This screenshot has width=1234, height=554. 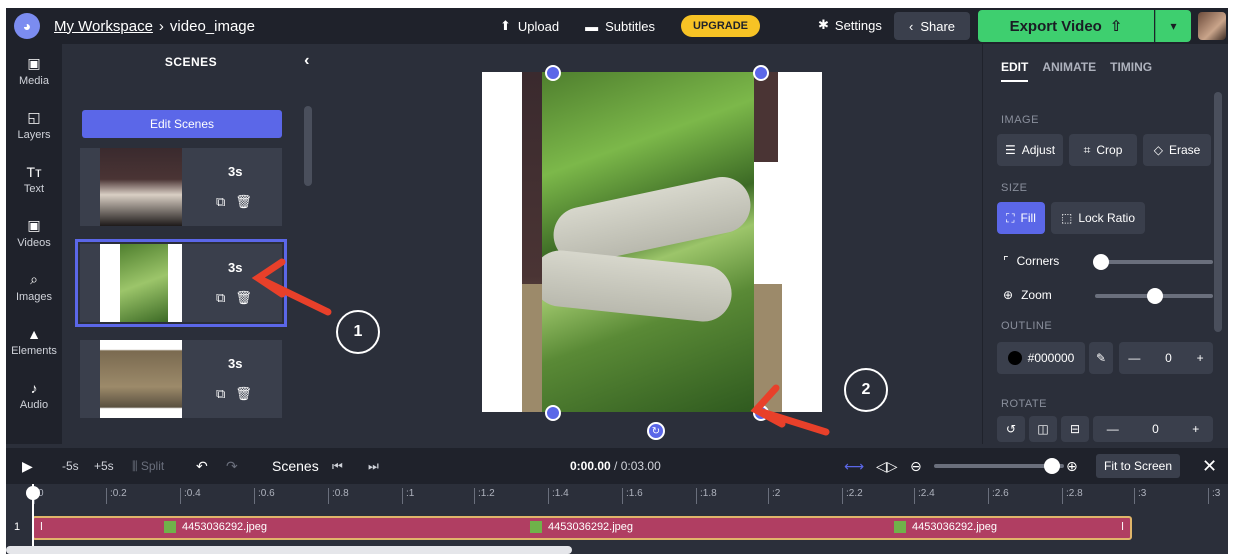 I want to click on rotate-value: 0, so click(x=1155, y=429).